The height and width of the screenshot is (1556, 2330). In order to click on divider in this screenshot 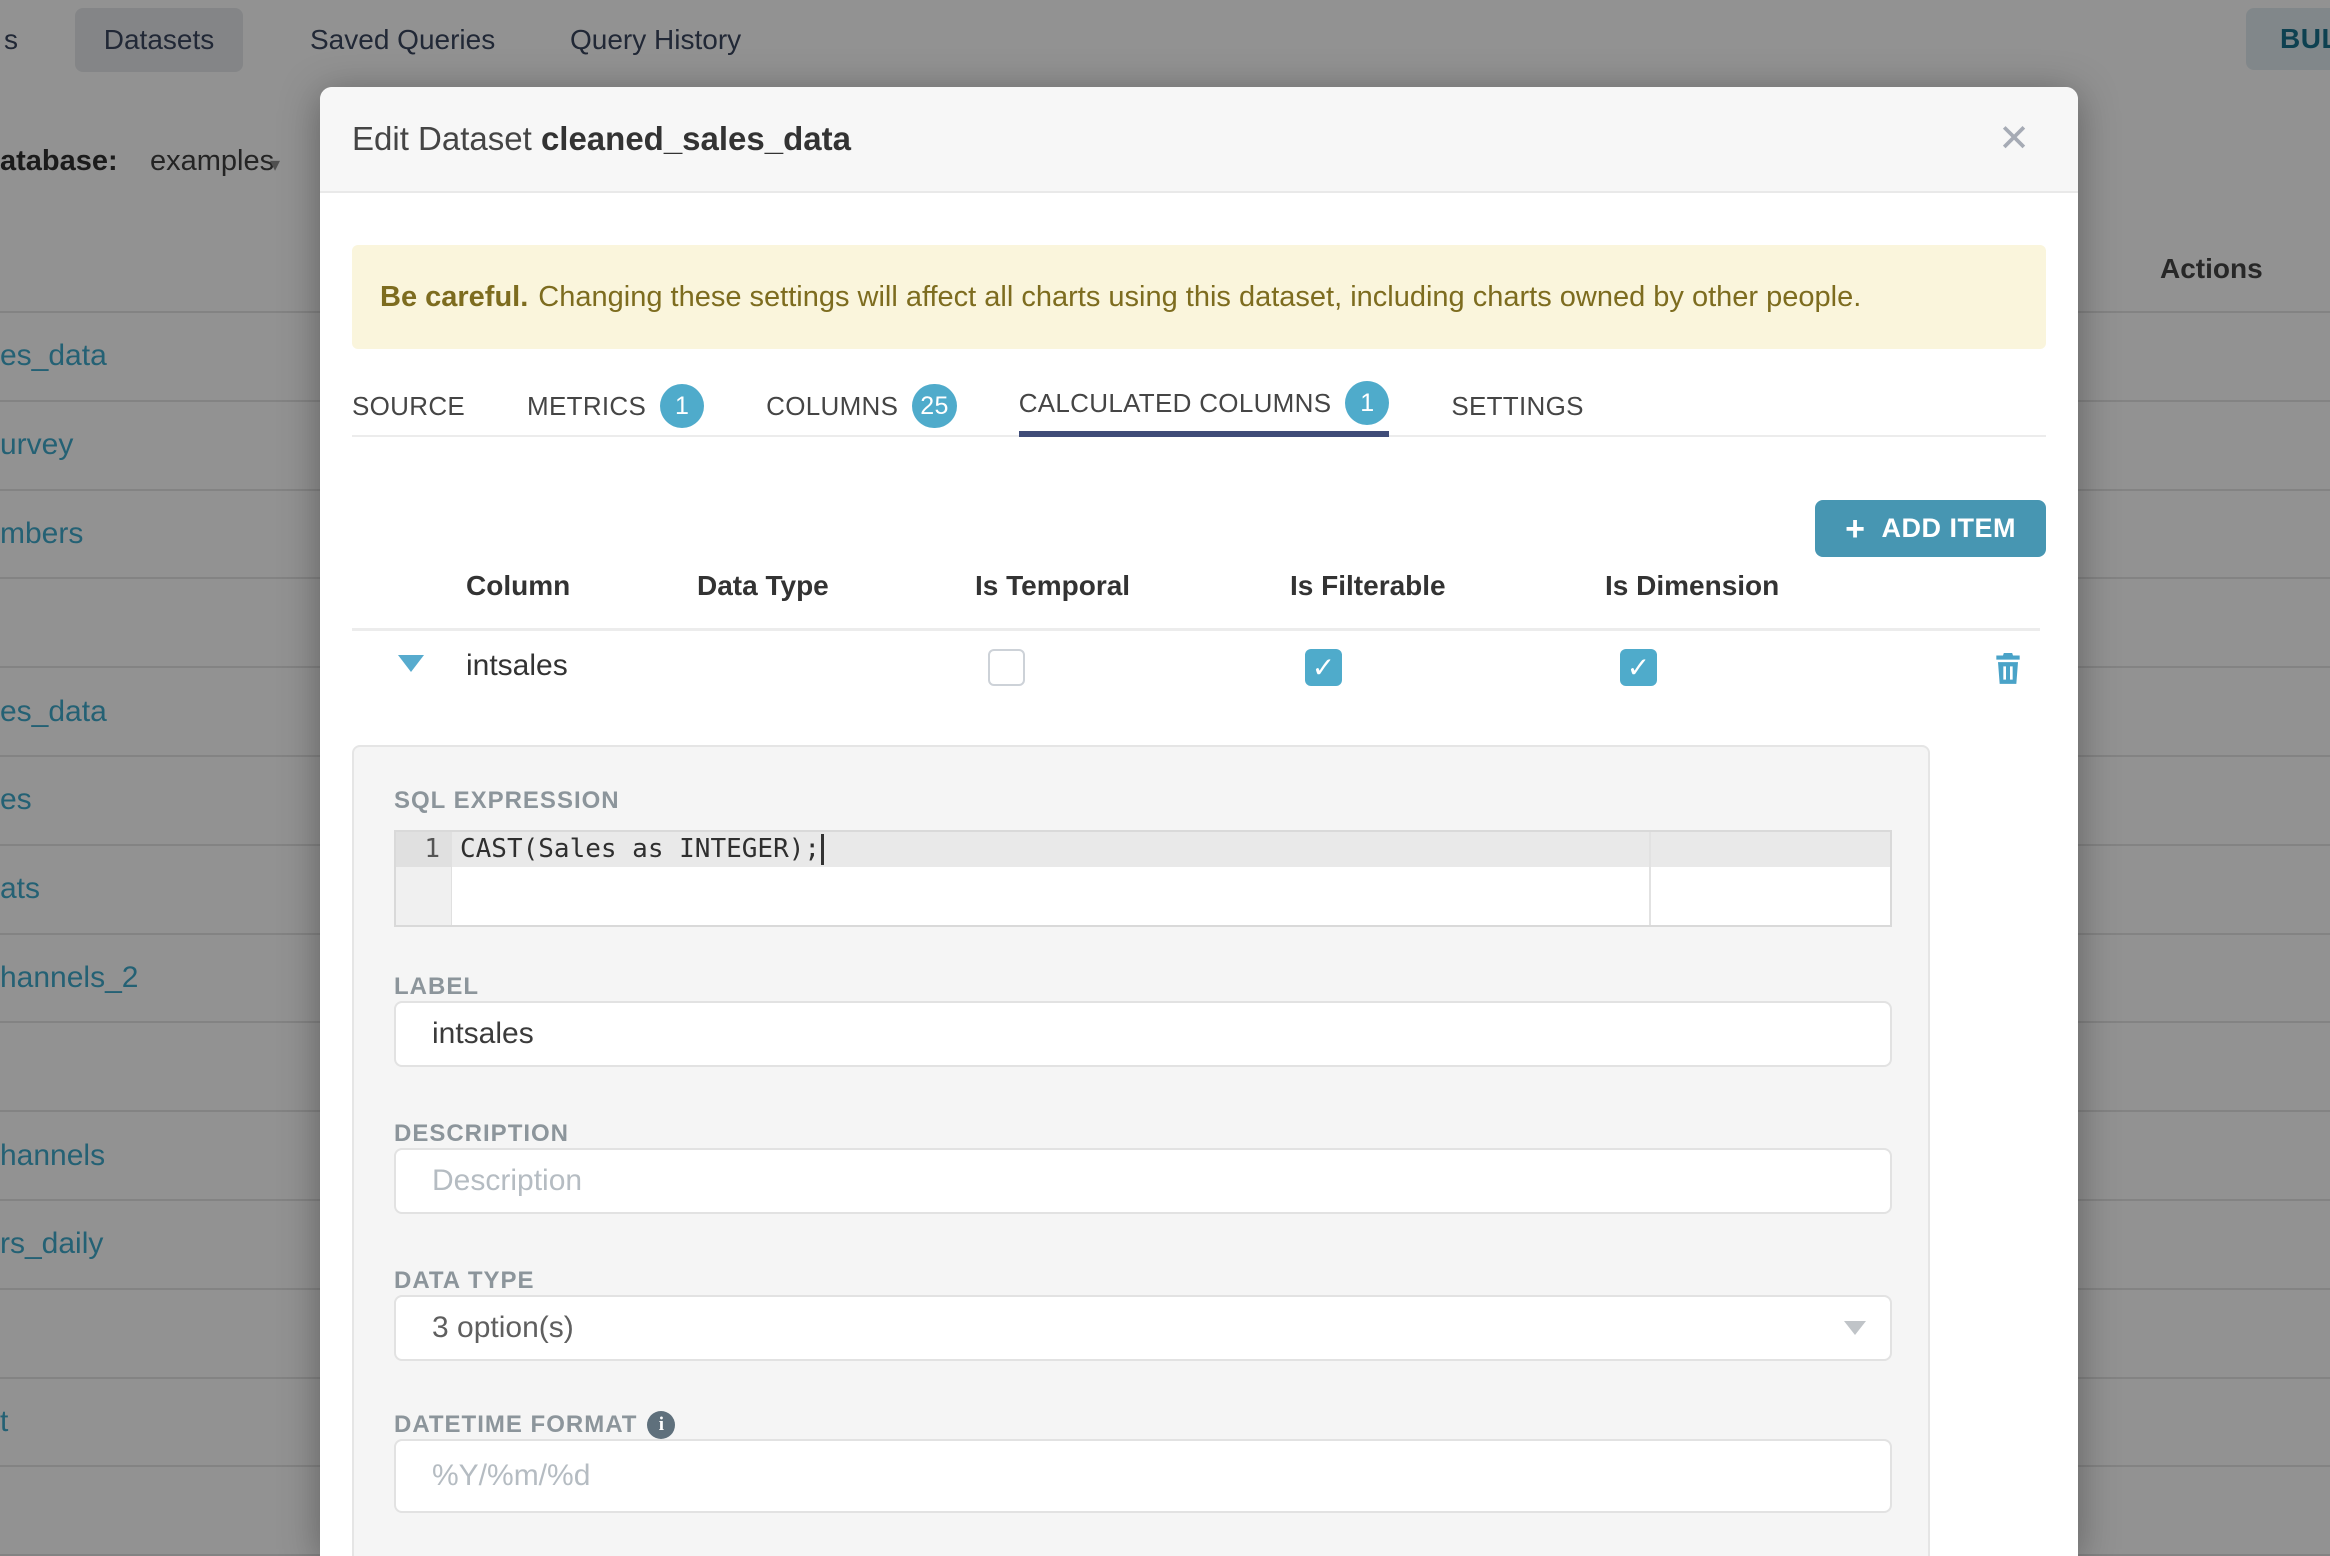, I will do `click(1196, 629)`.